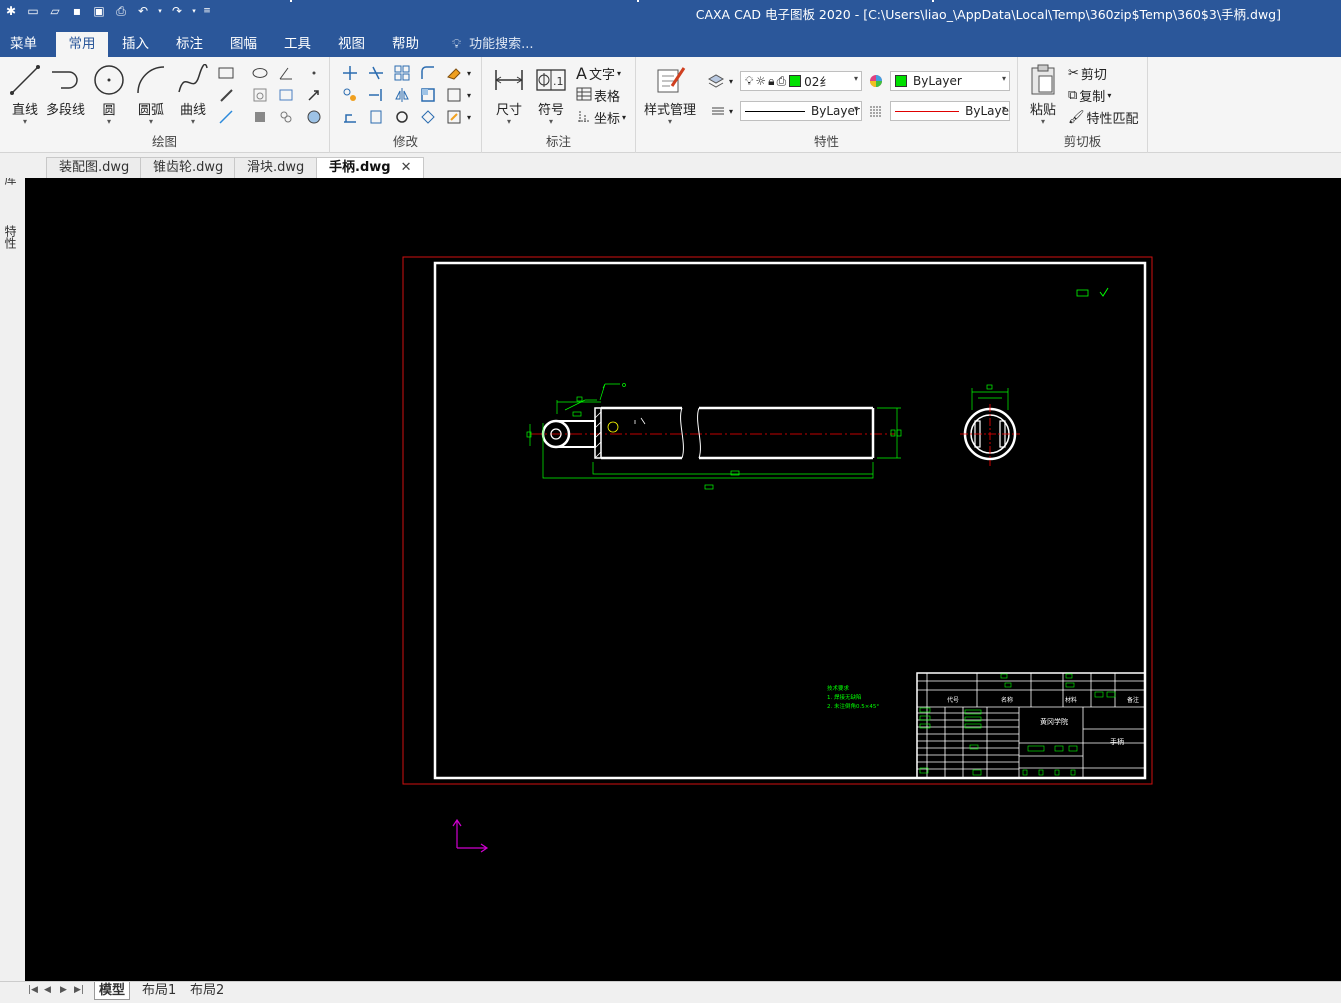 This screenshot has width=1341, height=1003. Describe the element at coordinates (509, 94) in the screenshot. I see `dimension-button: 尺寸 ▾` at that location.